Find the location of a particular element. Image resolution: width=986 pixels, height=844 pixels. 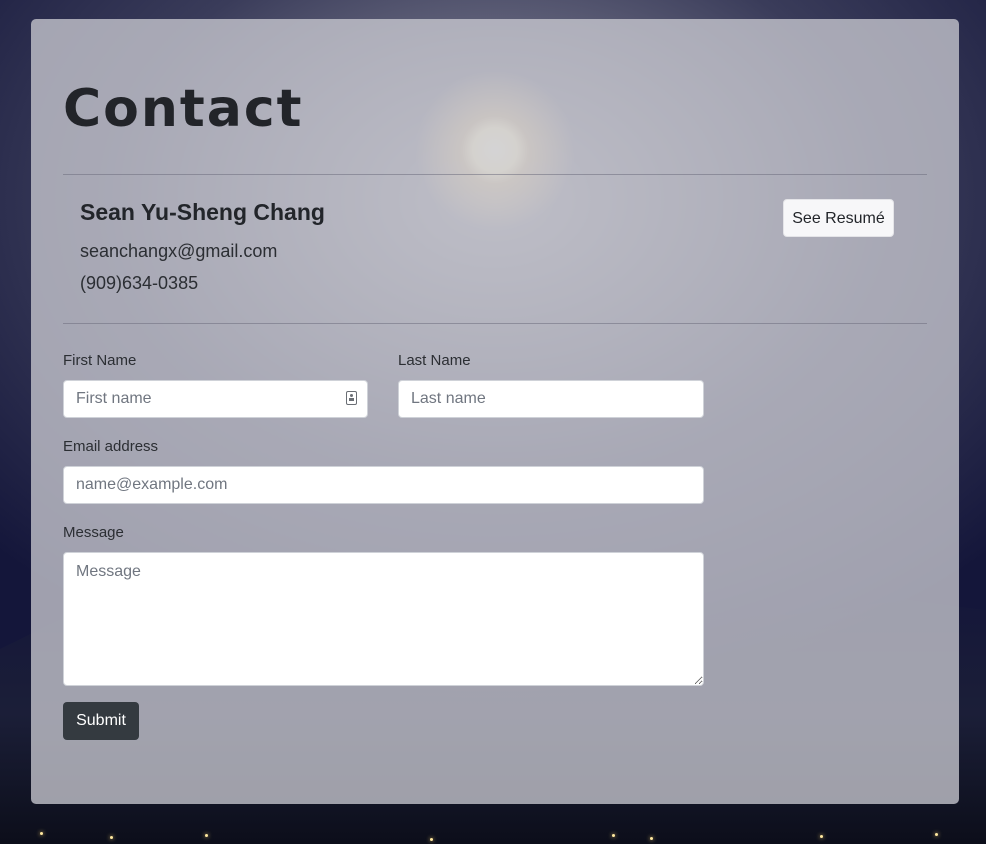

message-label: Message is located at coordinates (93, 532).